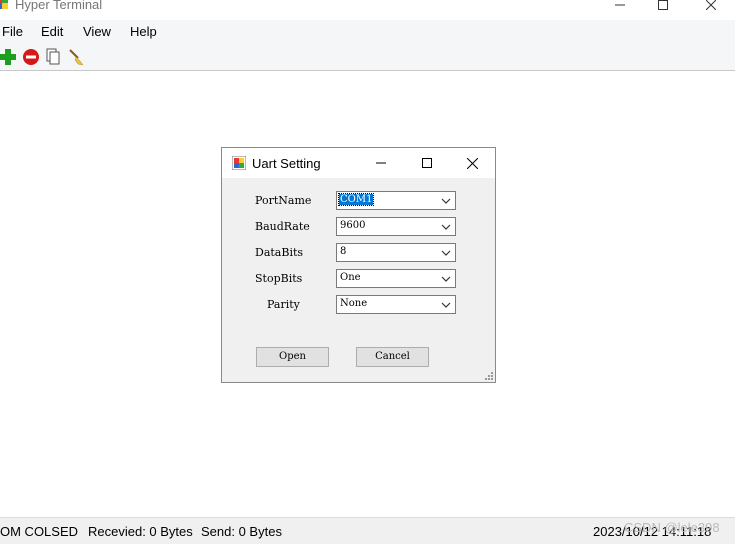 This screenshot has height=544, width=735. Describe the element at coordinates (350, 277) in the screenshot. I see `stopbits-value: One` at that location.